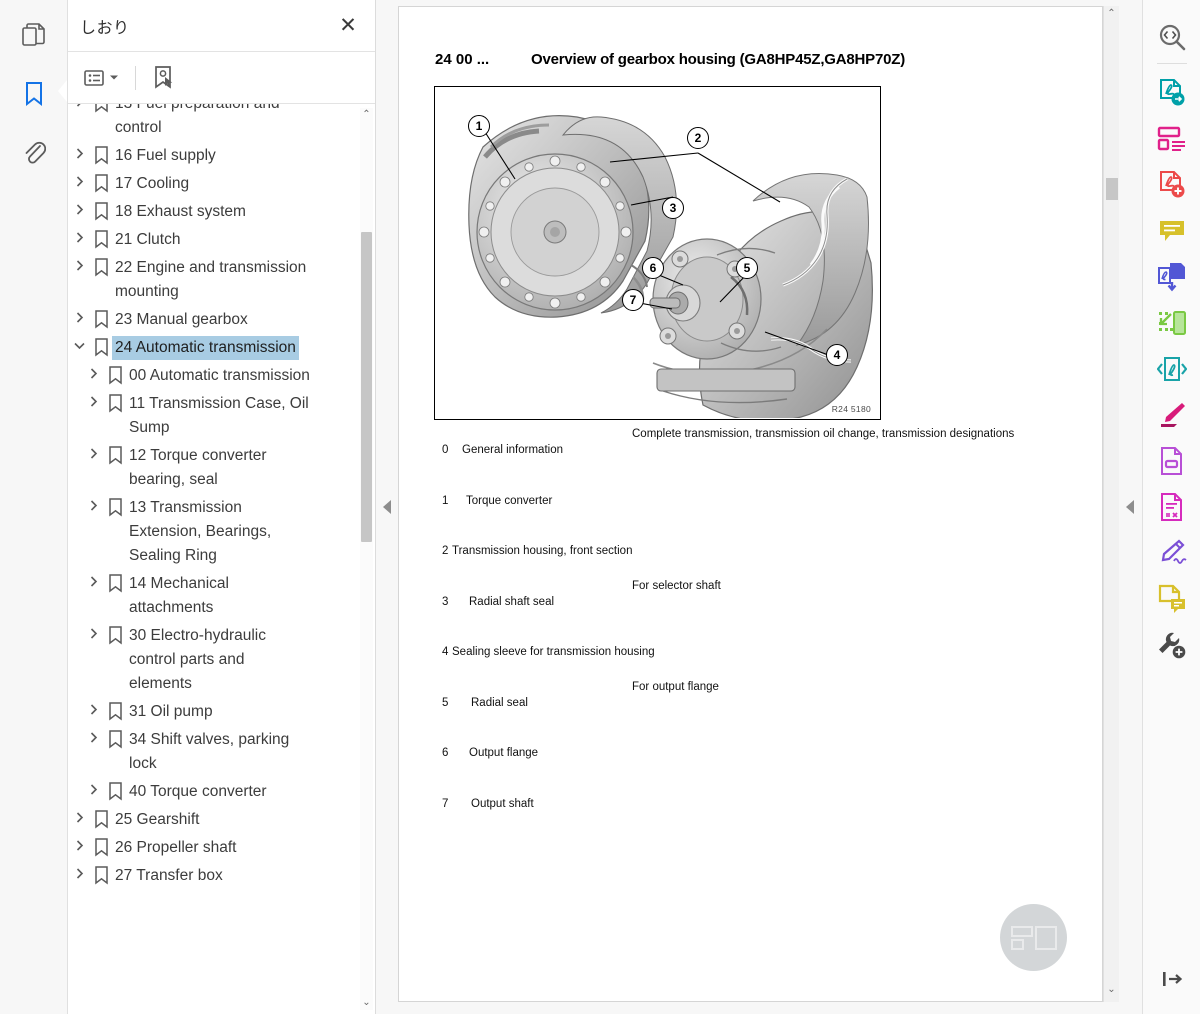  What do you see at coordinates (698, 138) in the screenshot?
I see `figure-callout: 2` at bounding box center [698, 138].